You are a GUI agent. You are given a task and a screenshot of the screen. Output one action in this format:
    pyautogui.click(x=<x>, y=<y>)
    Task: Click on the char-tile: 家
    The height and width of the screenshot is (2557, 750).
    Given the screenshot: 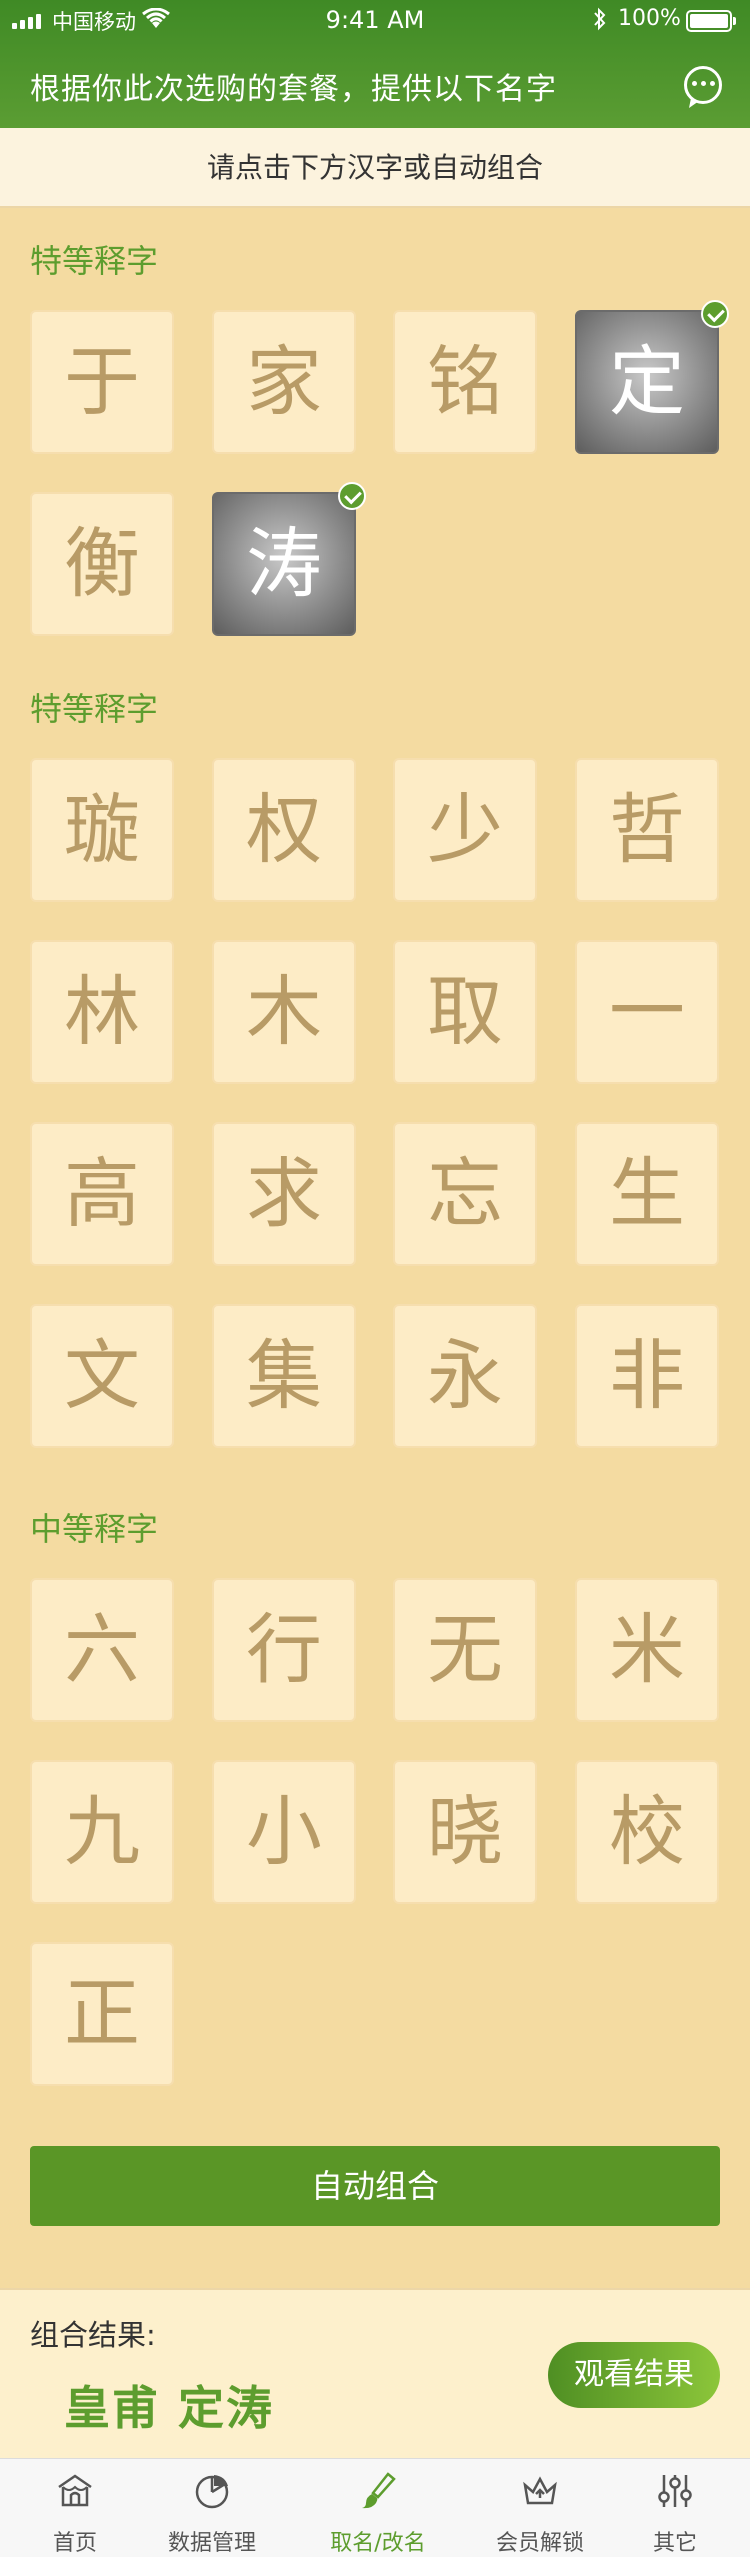 What is the action you would take?
    pyautogui.click(x=284, y=382)
    